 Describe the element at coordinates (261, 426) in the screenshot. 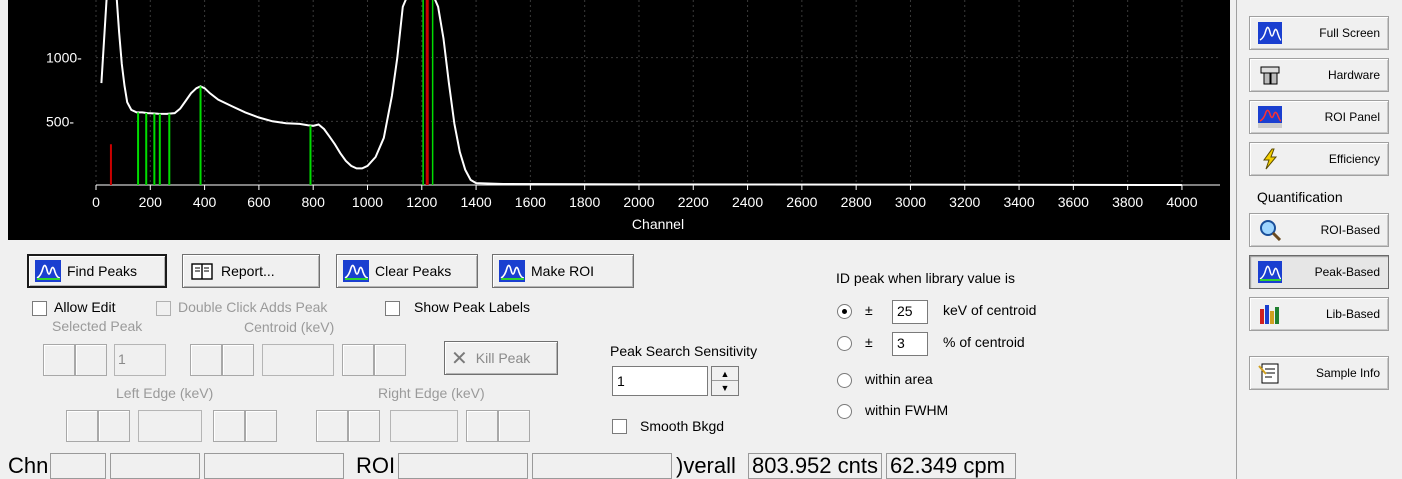

I see `left-edge-up2-button` at that location.